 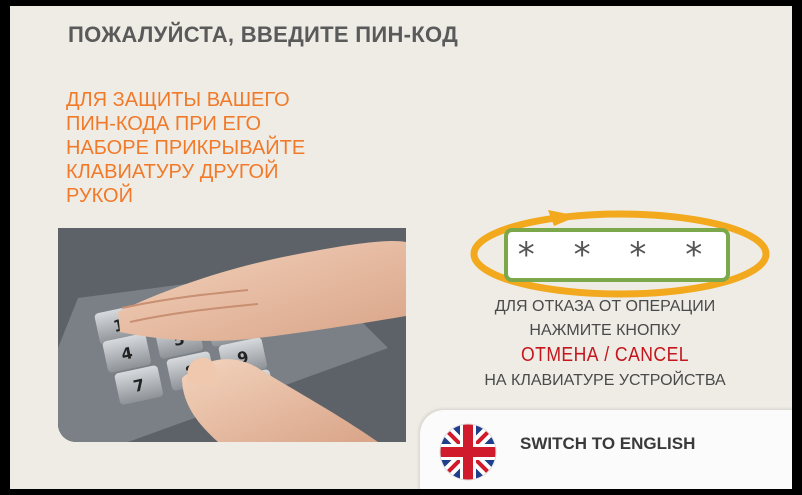 I want to click on pin-input: * * * *, so click(x=617, y=255).